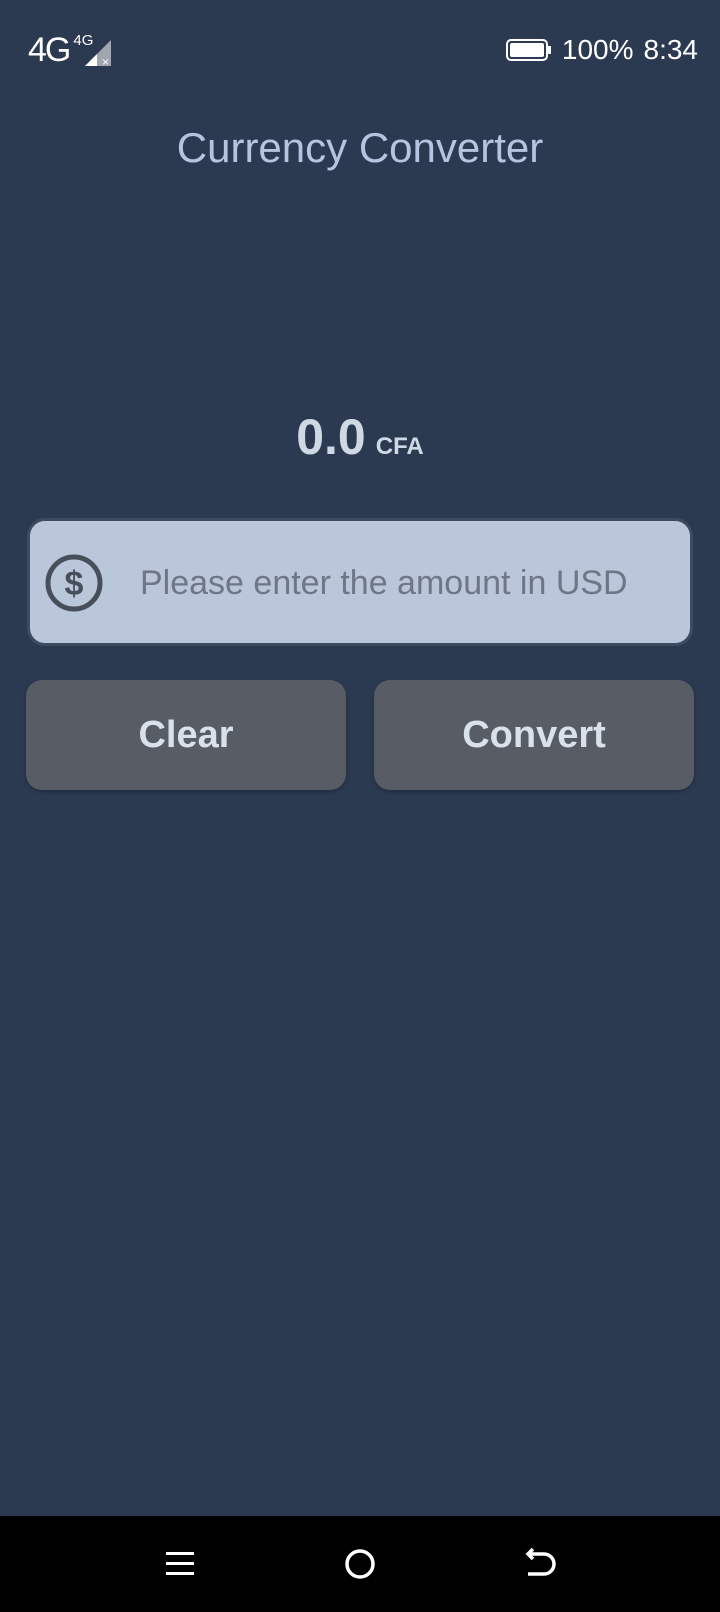 The height and width of the screenshot is (1612, 720). Describe the element at coordinates (360, 48) in the screenshot. I see `status-bar: 4G 4G × 100% 8:34` at that location.